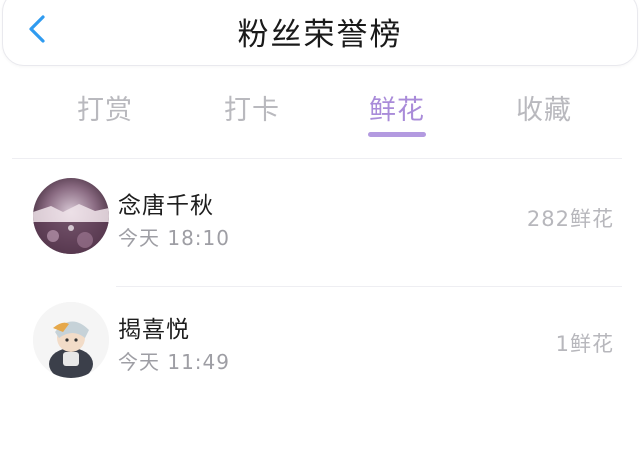  What do you see at coordinates (154, 330) in the screenshot?
I see `user-name: 揭喜悦` at bounding box center [154, 330].